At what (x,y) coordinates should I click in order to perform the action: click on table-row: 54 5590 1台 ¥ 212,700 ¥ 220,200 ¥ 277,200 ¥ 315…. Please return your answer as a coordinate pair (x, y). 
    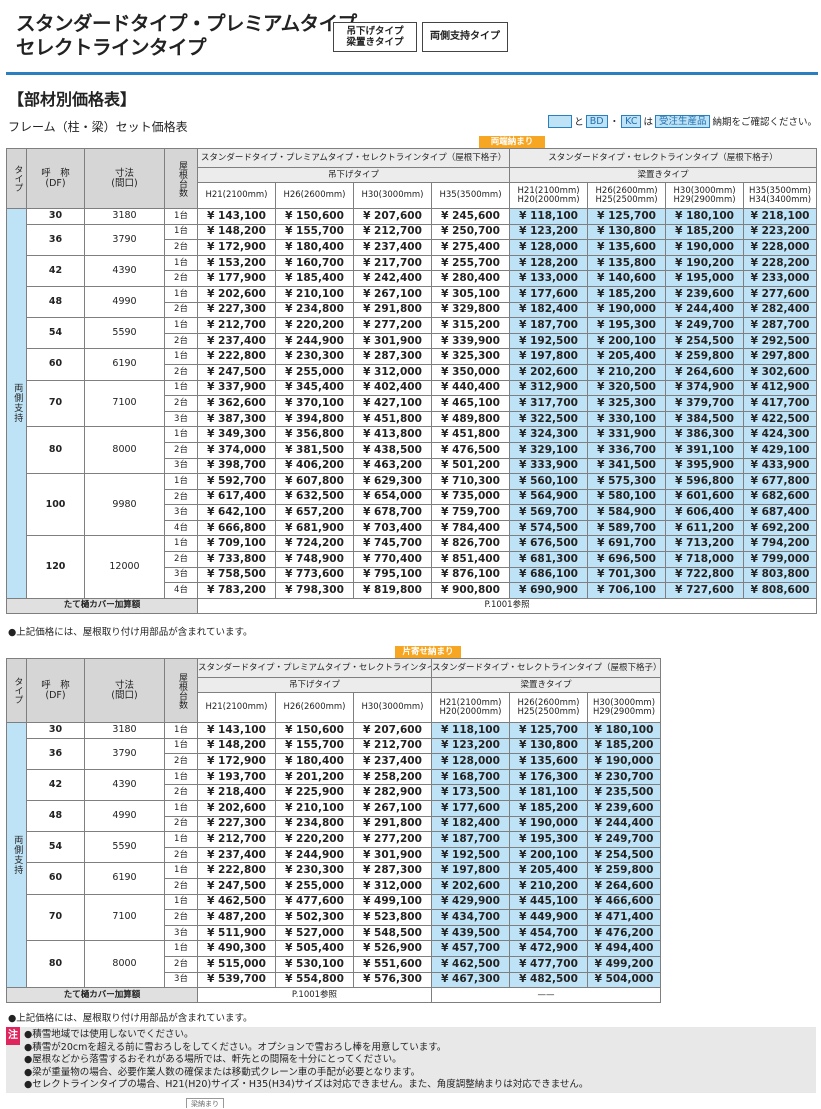
    Looking at the image, I should click on (412, 333).